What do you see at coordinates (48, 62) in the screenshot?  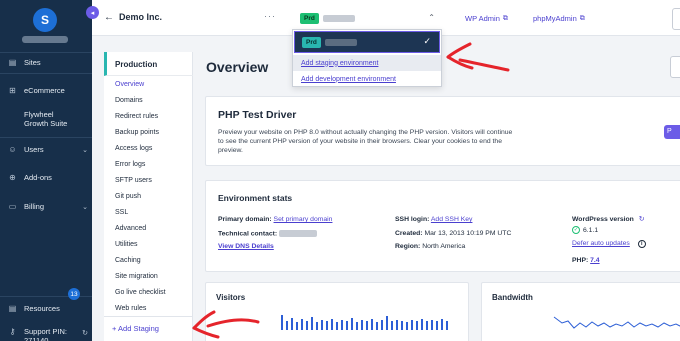 I see `rail-item-sites: ▤ Sites` at bounding box center [48, 62].